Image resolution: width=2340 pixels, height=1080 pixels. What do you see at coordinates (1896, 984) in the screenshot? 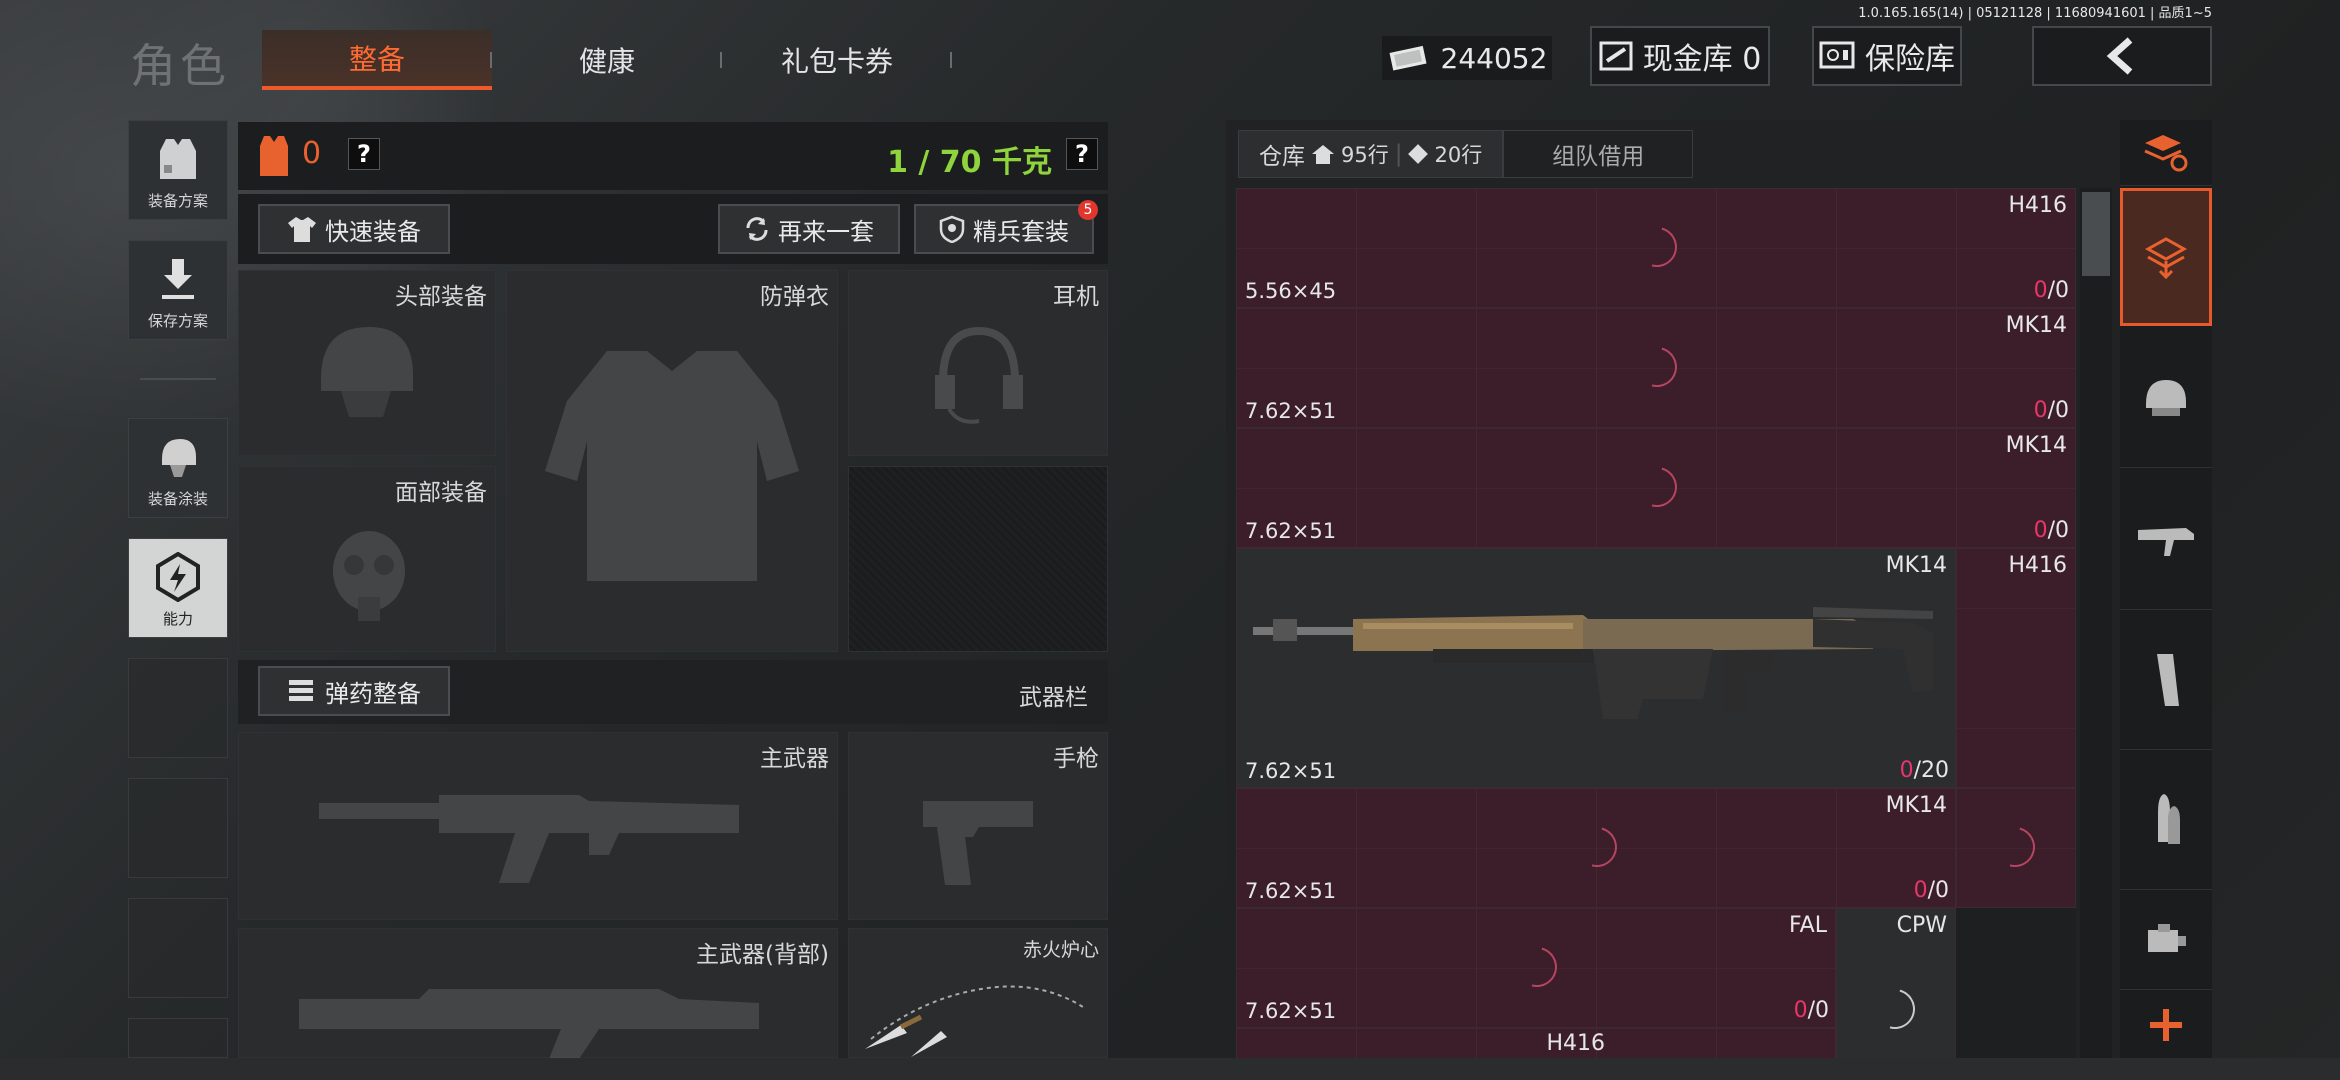
I see `item-card: CPW` at bounding box center [1896, 984].